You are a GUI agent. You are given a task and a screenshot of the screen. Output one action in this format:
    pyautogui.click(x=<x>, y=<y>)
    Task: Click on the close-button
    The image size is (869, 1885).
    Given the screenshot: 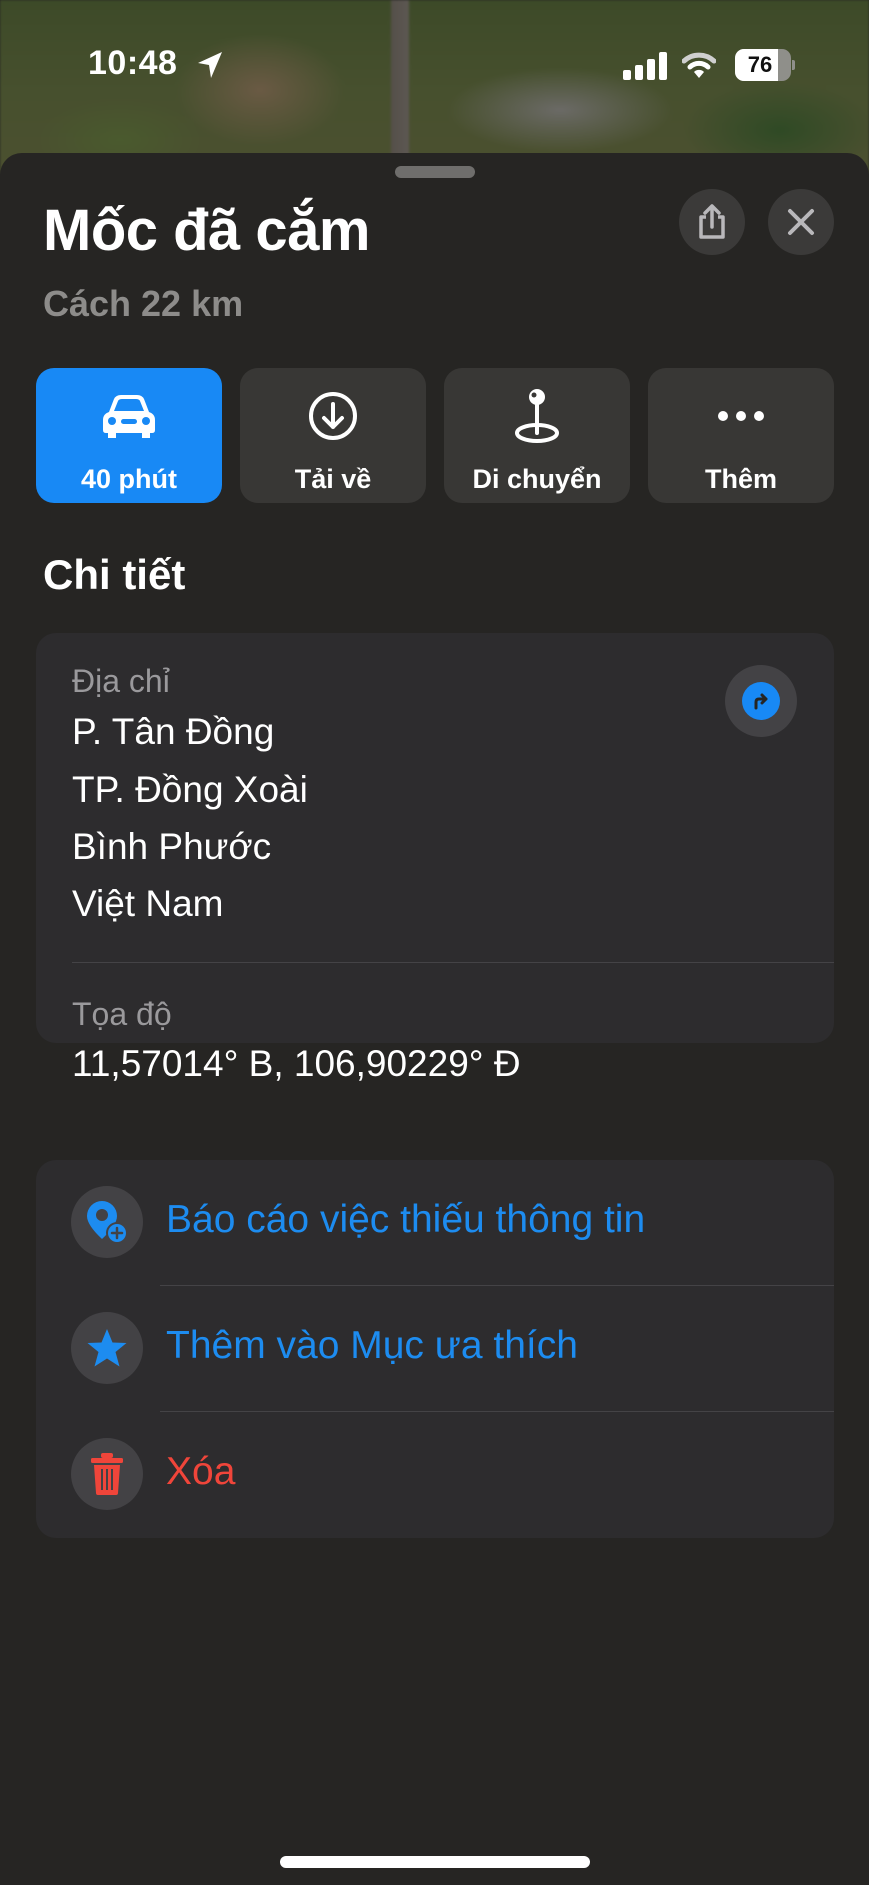 What is the action you would take?
    pyautogui.click(x=801, y=222)
    